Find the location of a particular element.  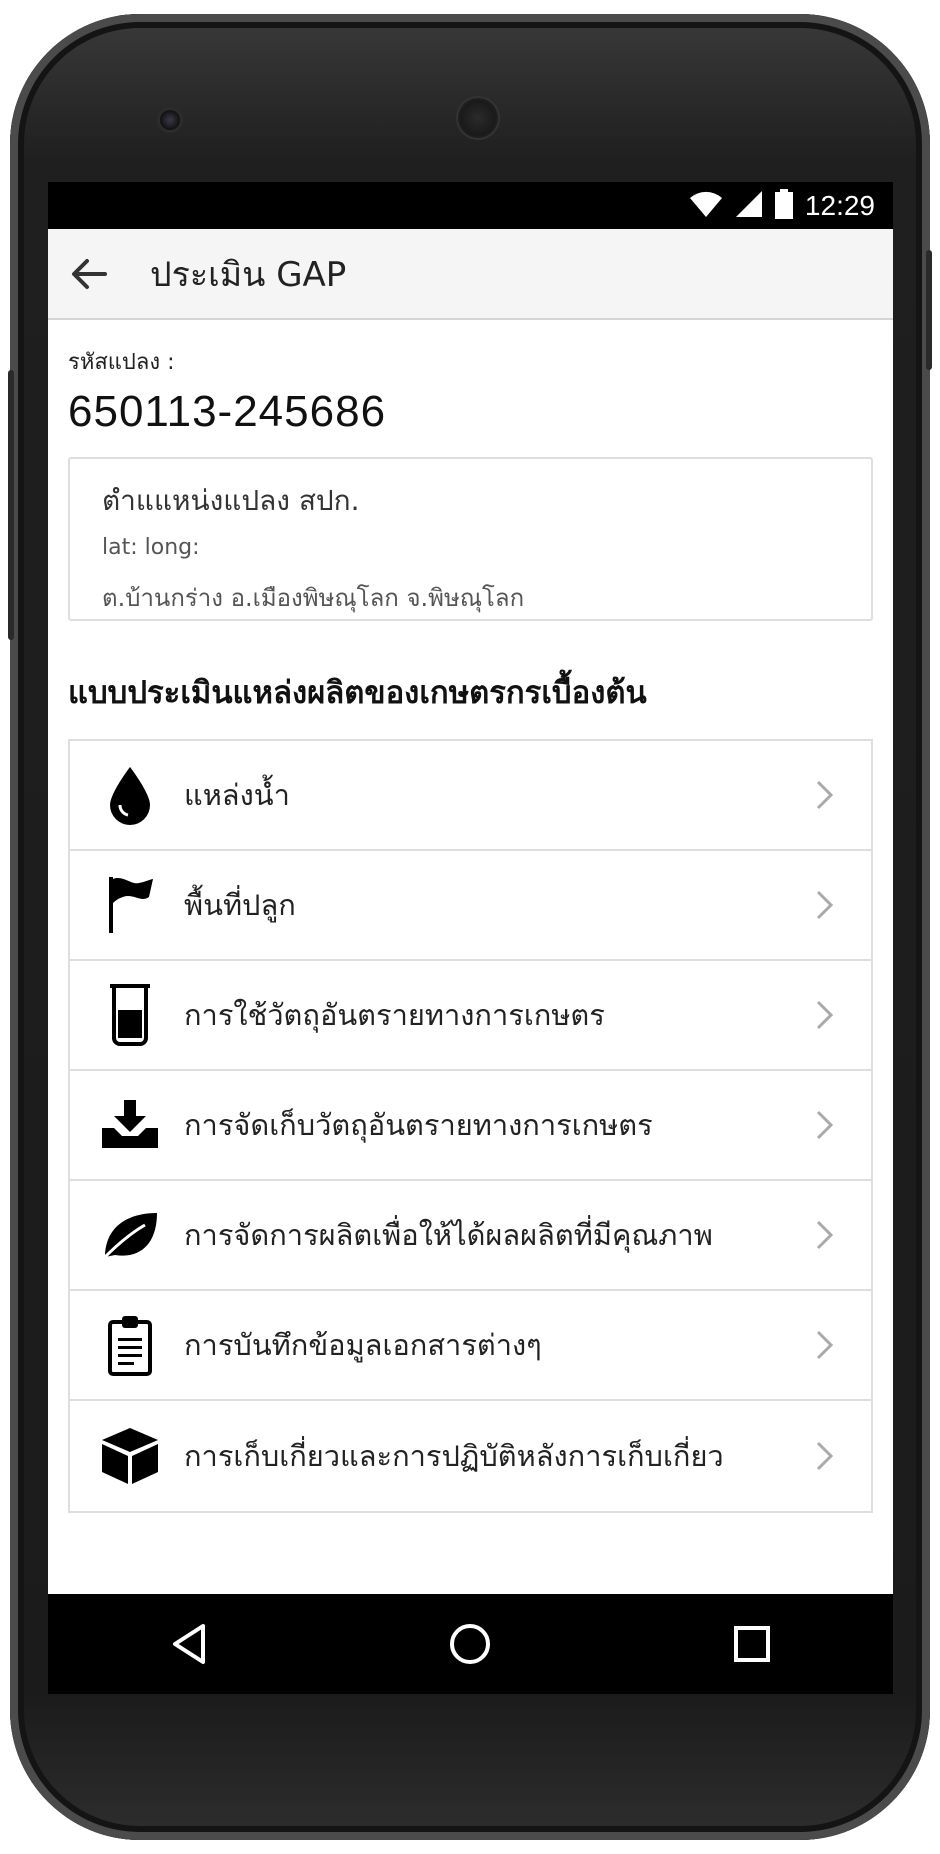

list-item-label: การบันทึกข้อมูลเอกสารต่างๆ is located at coordinates (363, 1345).